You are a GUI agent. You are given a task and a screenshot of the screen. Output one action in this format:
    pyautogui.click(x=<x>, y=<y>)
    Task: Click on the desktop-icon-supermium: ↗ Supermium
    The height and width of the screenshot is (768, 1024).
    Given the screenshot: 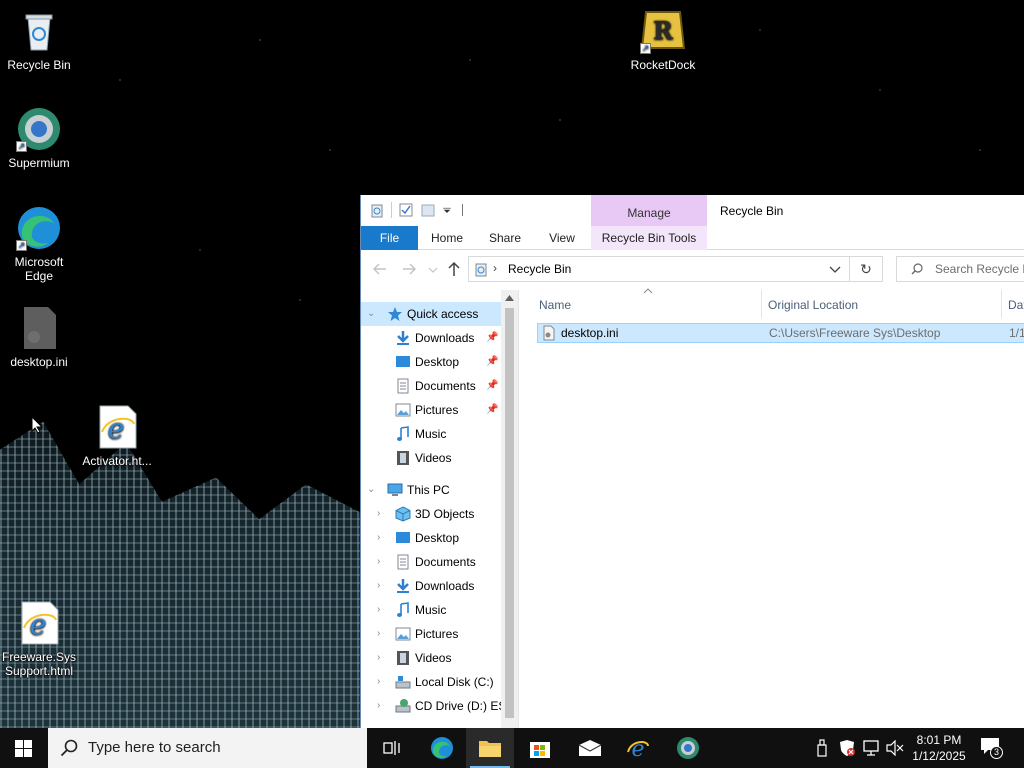 What is the action you would take?
    pyautogui.click(x=39, y=138)
    